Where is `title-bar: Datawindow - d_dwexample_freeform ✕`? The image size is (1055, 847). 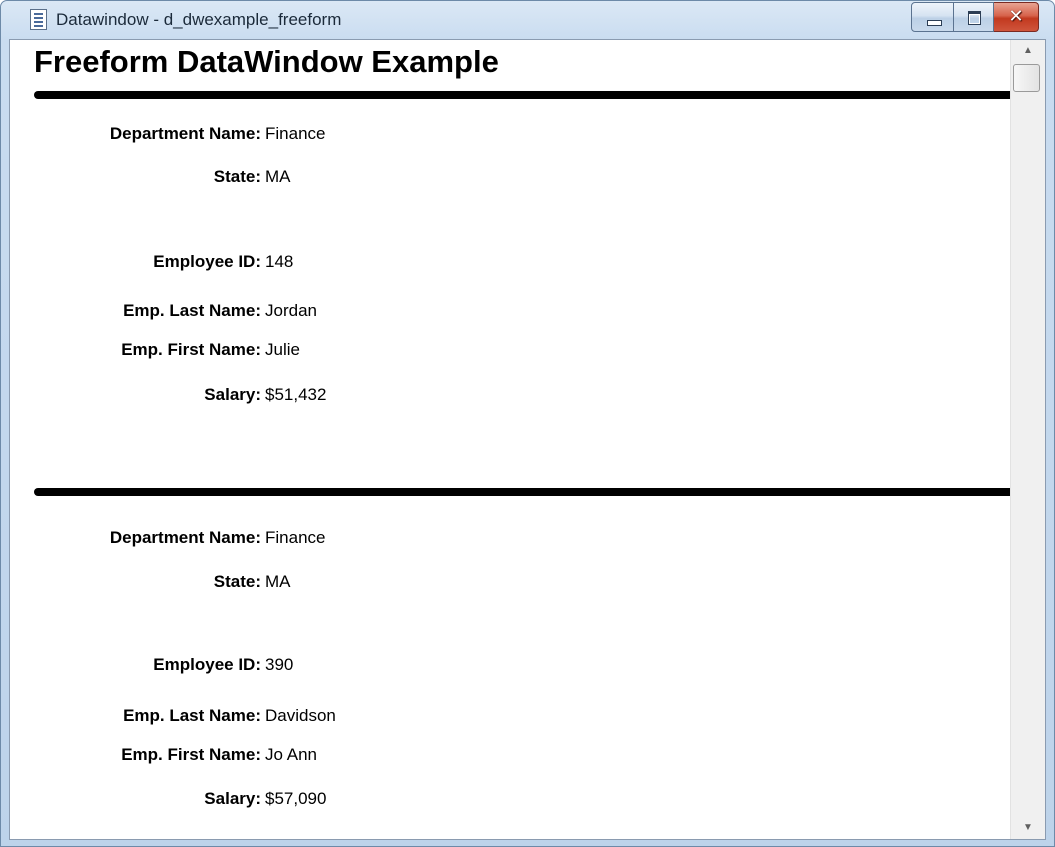
title-bar: Datawindow - d_dwexample_freeform ✕ is located at coordinates (527, 20).